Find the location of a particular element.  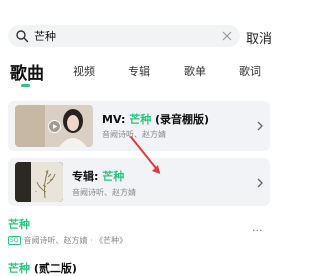

mv-title-keyword: 芒种 is located at coordinates (140, 119).